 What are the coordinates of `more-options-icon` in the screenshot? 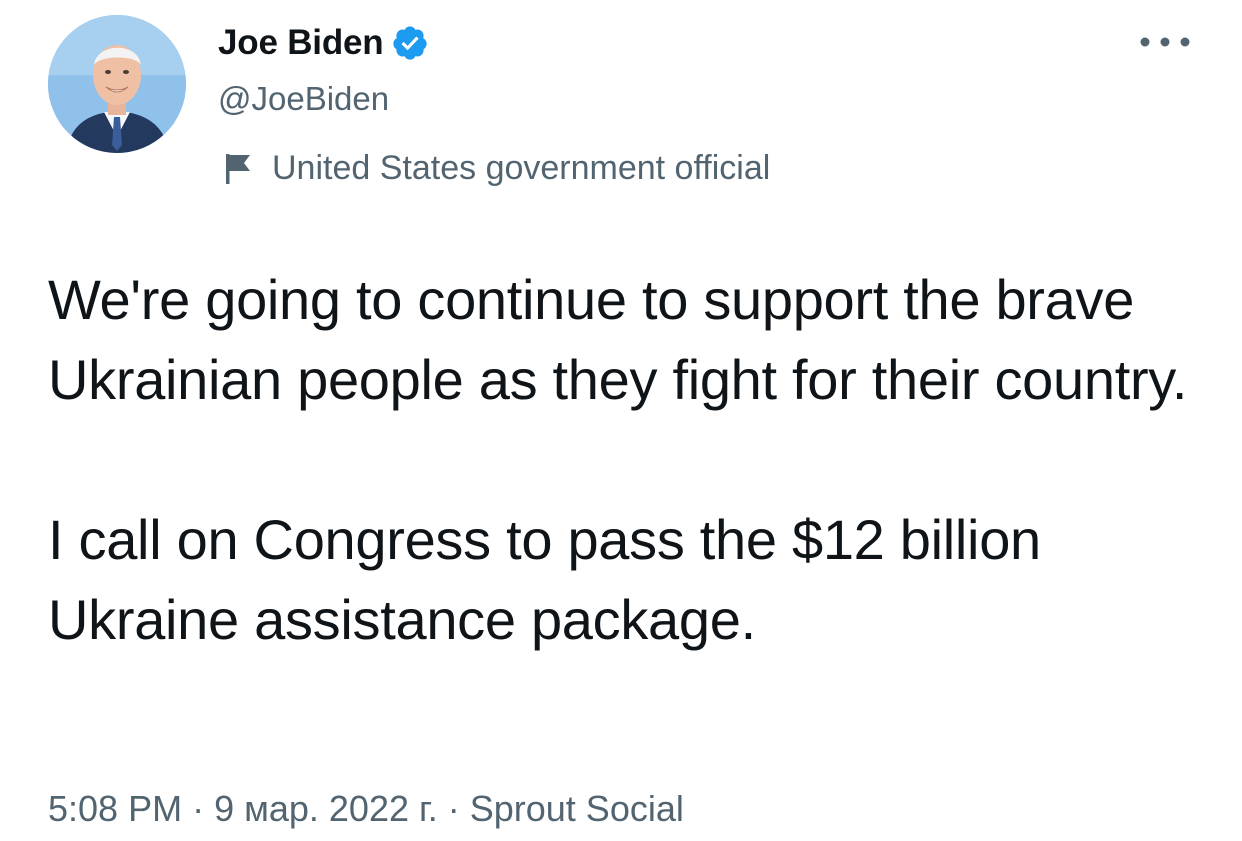 It's located at (1165, 42).